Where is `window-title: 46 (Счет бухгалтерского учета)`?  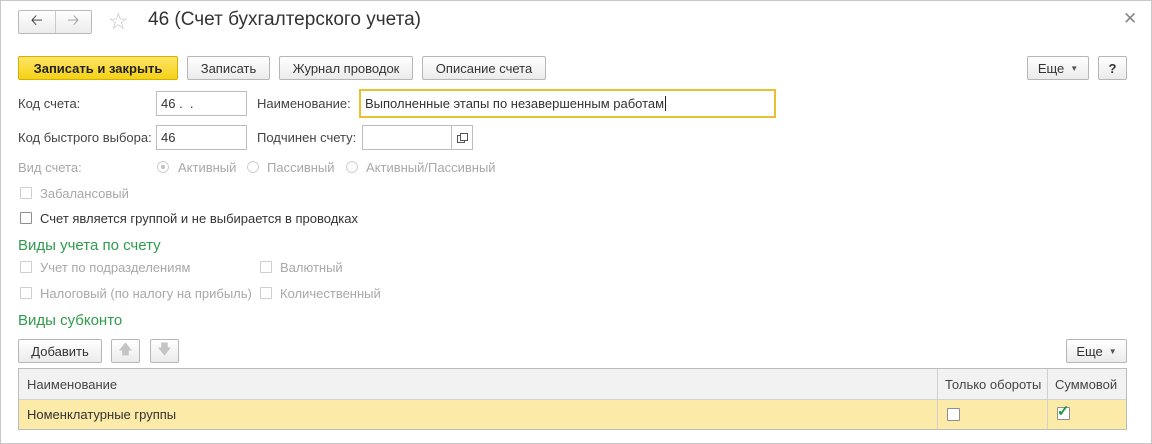
window-title: 46 (Счет бухгалтерского учета) is located at coordinates (284, 19).